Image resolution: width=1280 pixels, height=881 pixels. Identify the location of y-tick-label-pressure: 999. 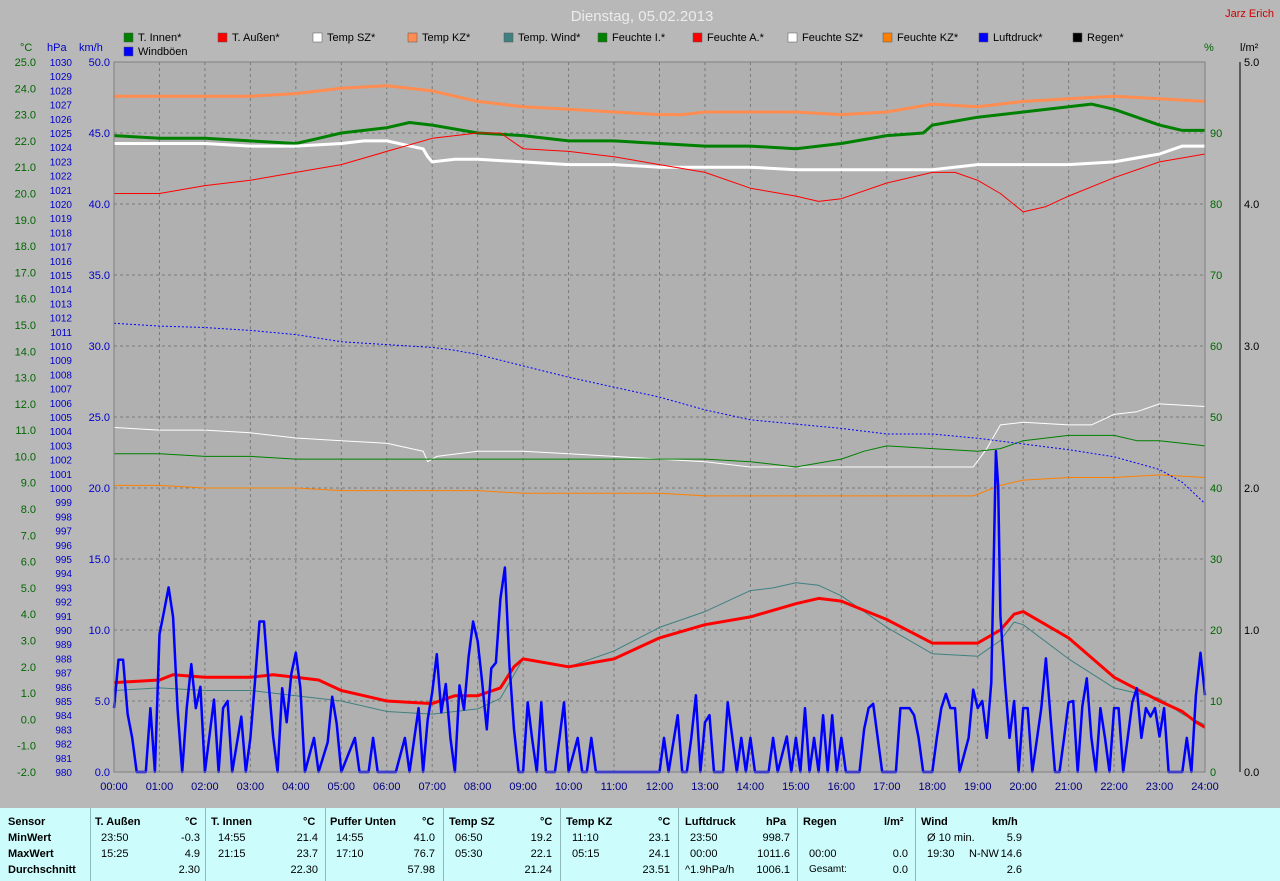
(63, 503).